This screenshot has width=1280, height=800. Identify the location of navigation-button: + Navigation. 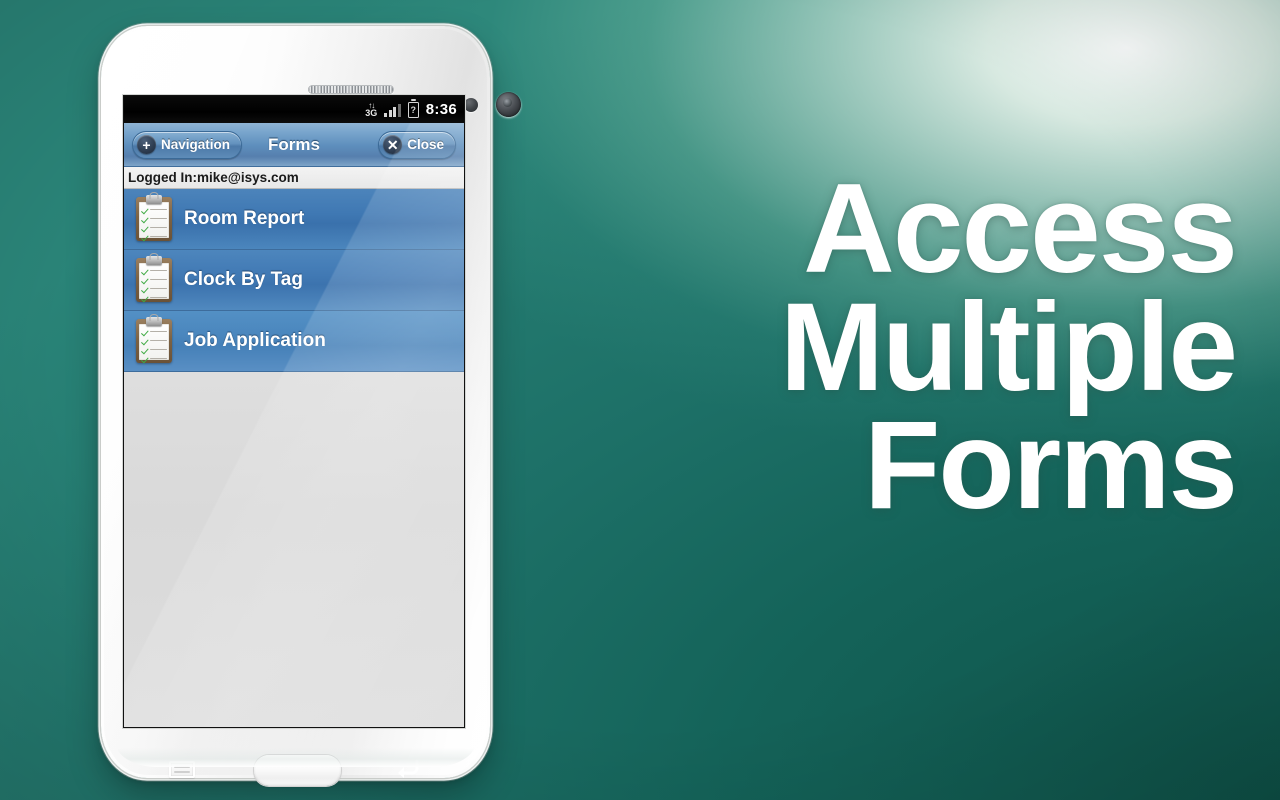
(187, 144).